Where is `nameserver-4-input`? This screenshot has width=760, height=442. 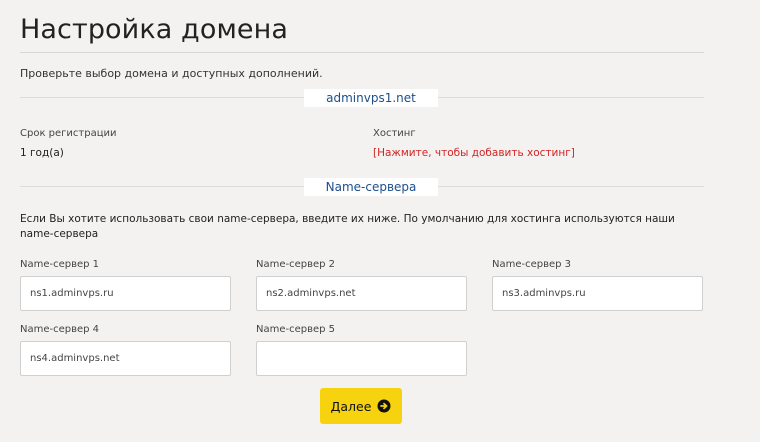
nameserver-4-input is located at coordinates (125, 358).